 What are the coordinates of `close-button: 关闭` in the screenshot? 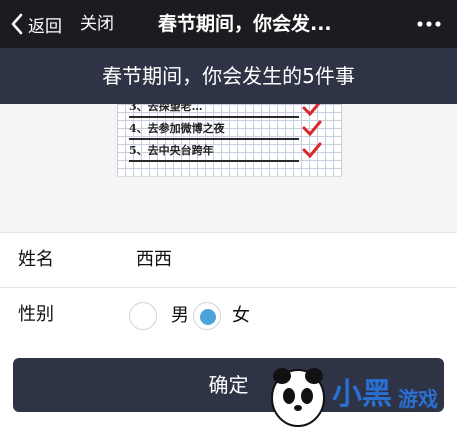 It's located at (97, 24).